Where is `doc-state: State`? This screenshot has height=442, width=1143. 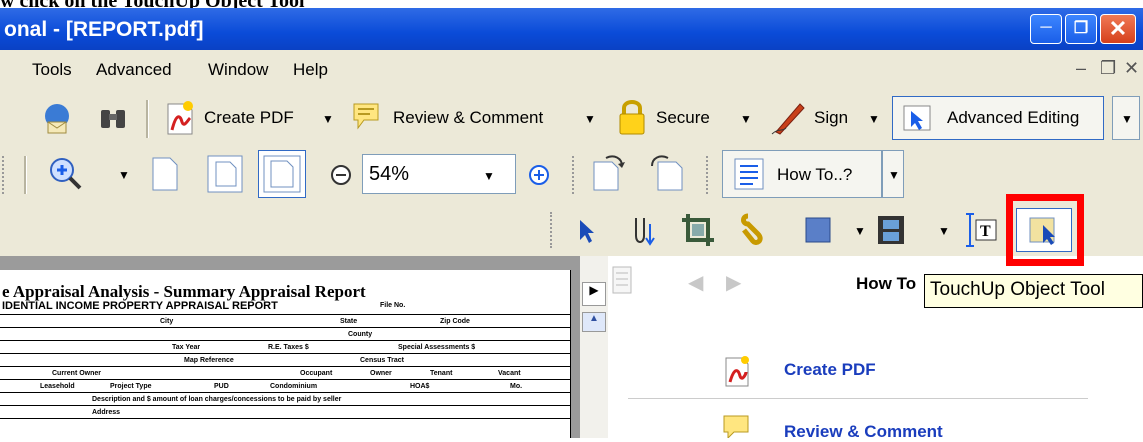
doc-state: State is located at coordinates (349, 321).